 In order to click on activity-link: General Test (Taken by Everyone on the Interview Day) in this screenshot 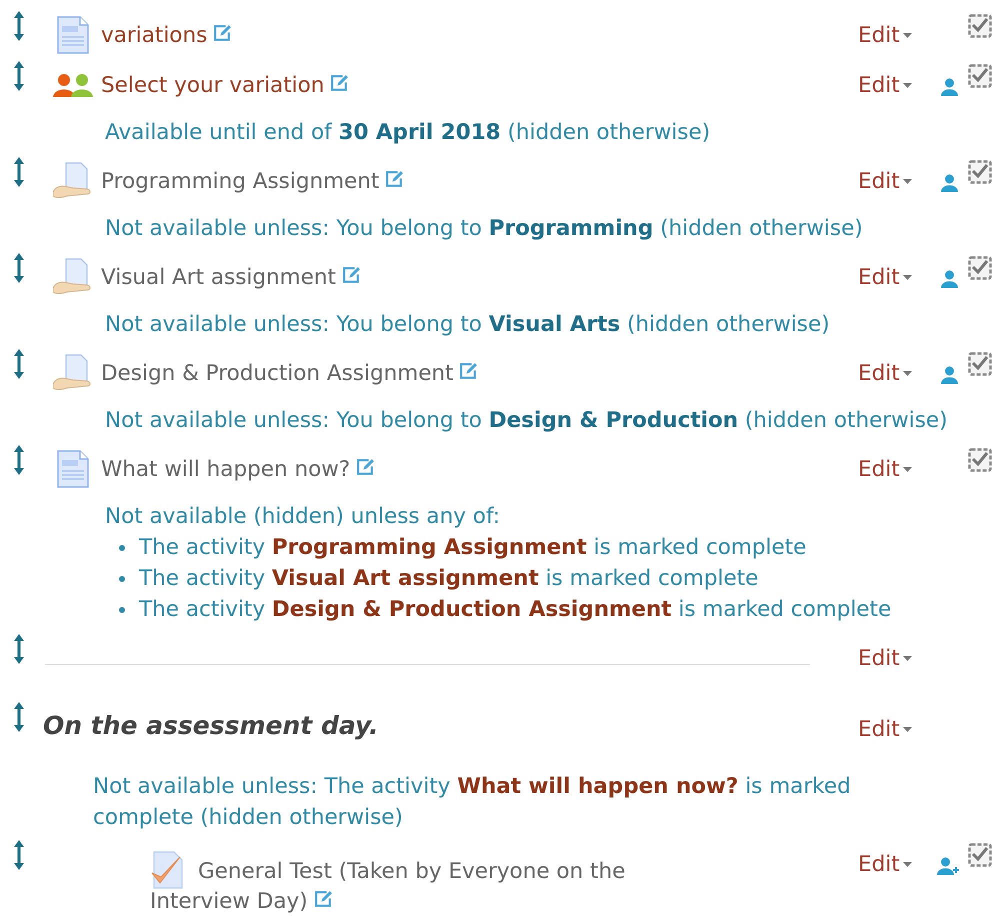, I will do `click(397, 887)`.